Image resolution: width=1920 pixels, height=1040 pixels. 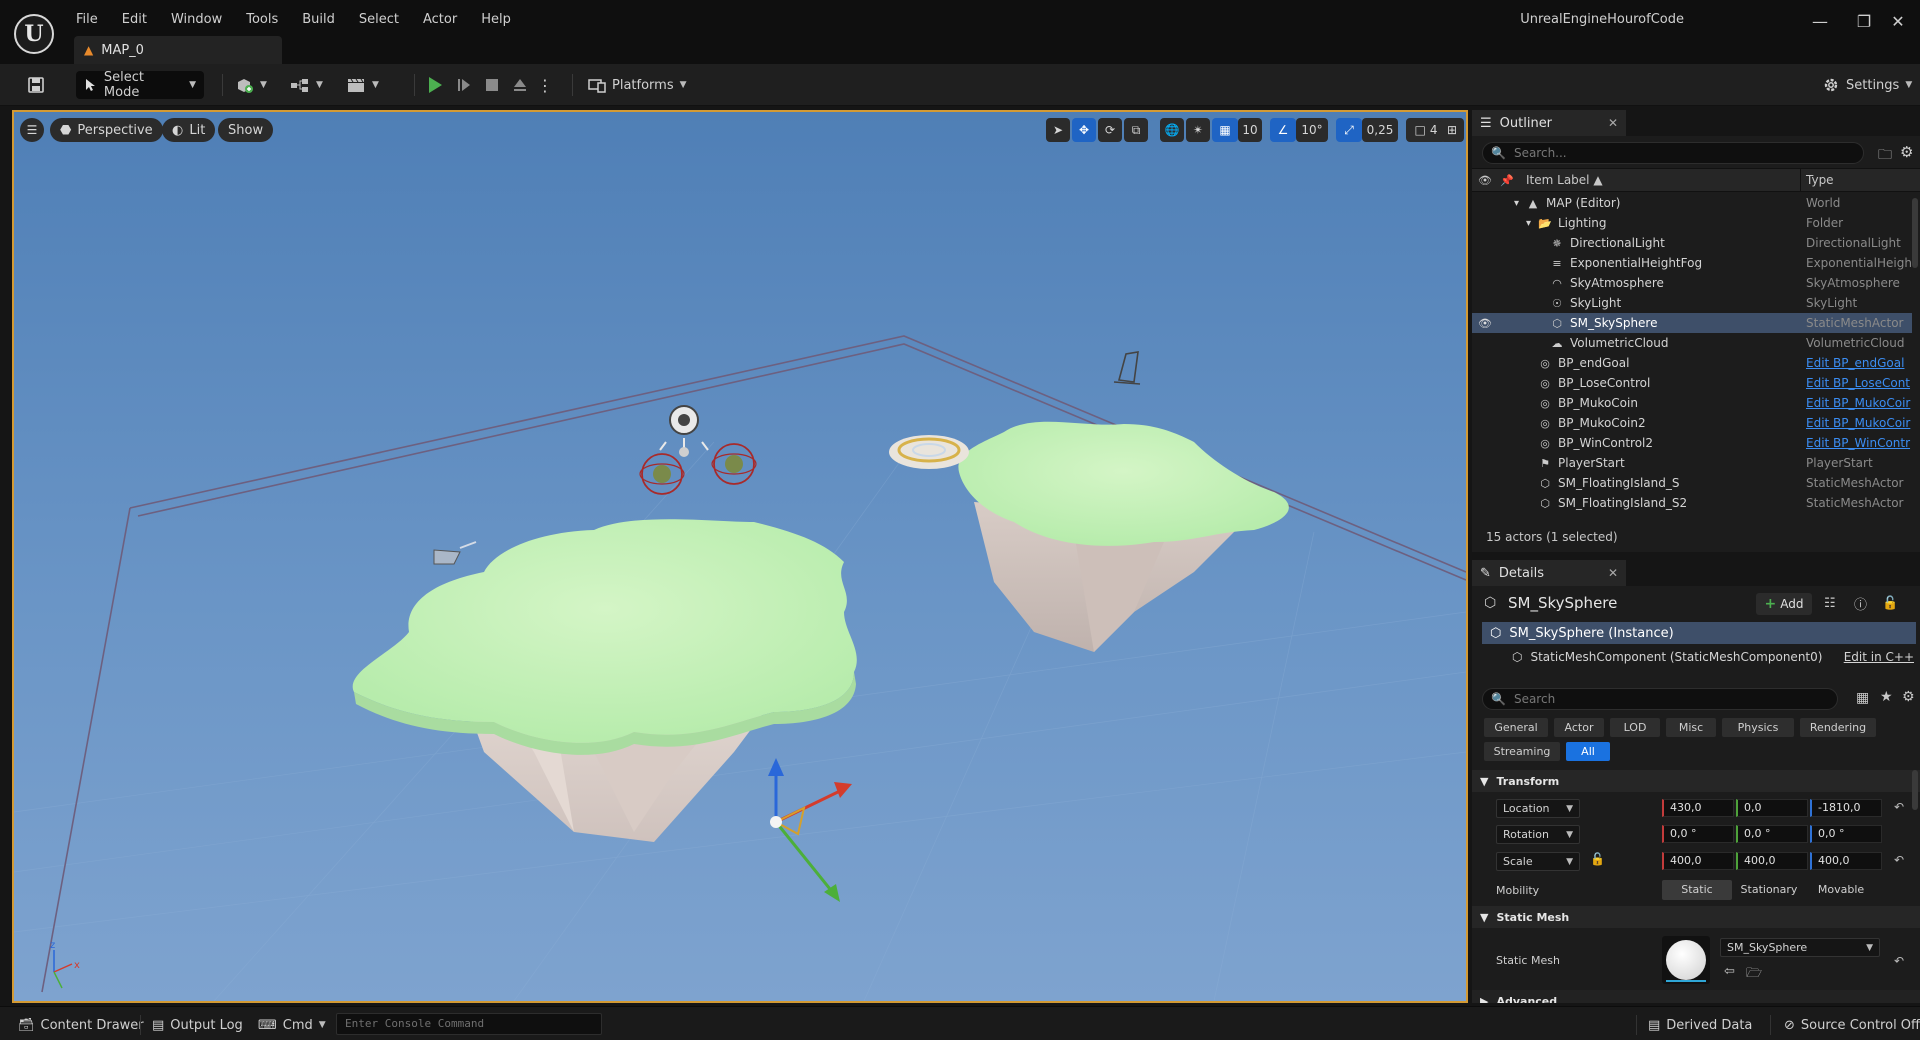 What do you see at coordinates (1859, 383) in the screenshot?
I see `edit-blueprint-link: Edit BP_LoseCont` at bounding box center [1859, 383].